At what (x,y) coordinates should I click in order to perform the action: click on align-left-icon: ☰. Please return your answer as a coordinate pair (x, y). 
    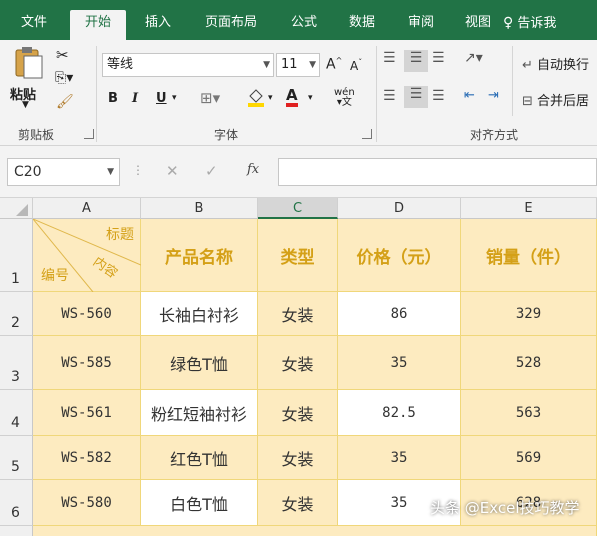
    Looking at the image, I should click on (389, 96).